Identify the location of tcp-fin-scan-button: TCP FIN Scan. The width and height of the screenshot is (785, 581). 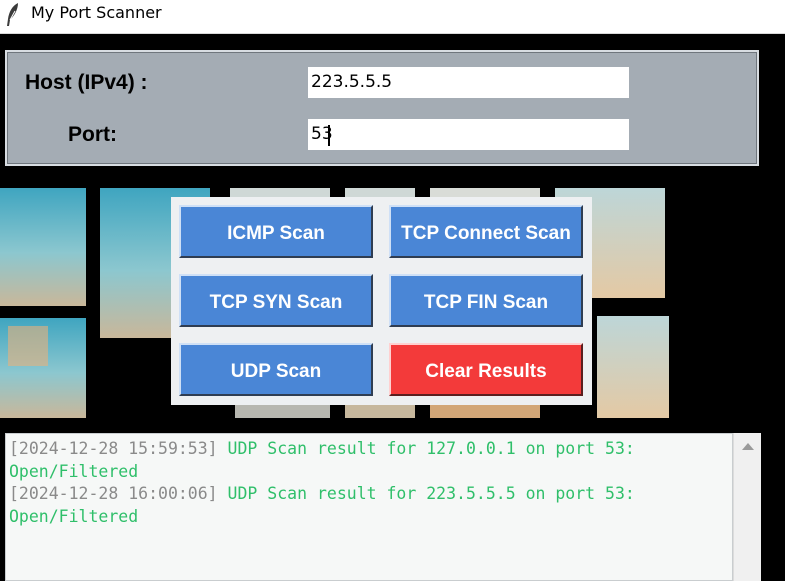
(486, 300).